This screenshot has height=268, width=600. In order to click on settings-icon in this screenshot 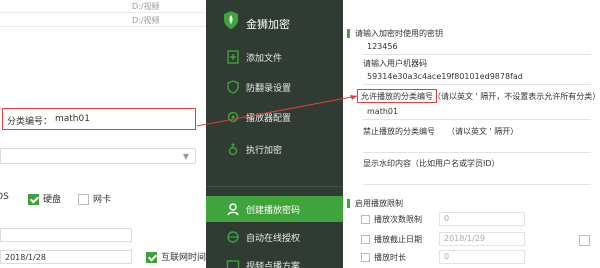, I will do `click(233, 117)`.